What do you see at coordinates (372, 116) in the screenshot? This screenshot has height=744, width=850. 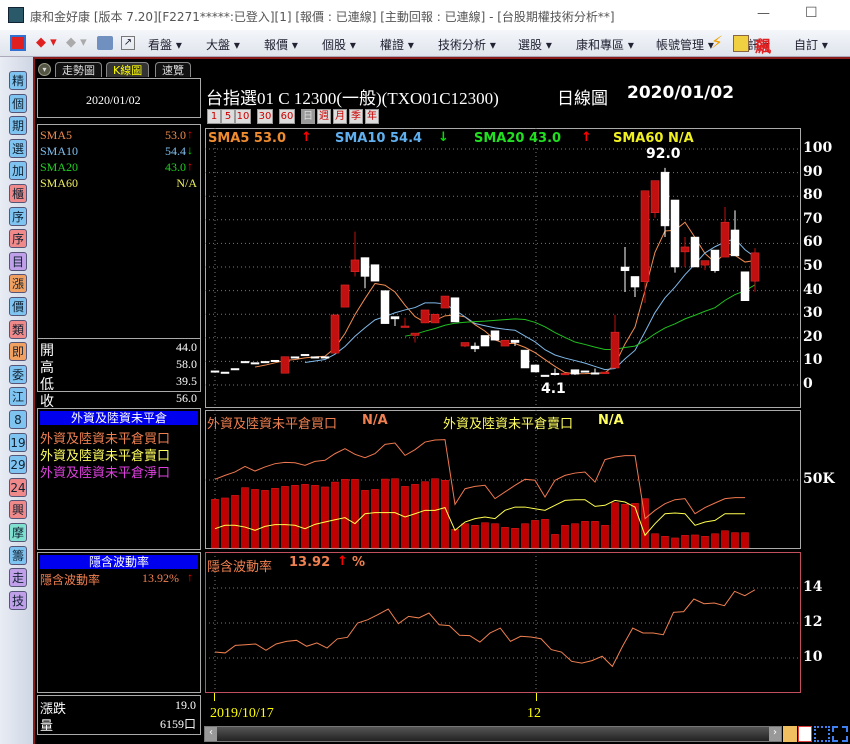 I see `period-button: 年` at bounding box center [372, 116].